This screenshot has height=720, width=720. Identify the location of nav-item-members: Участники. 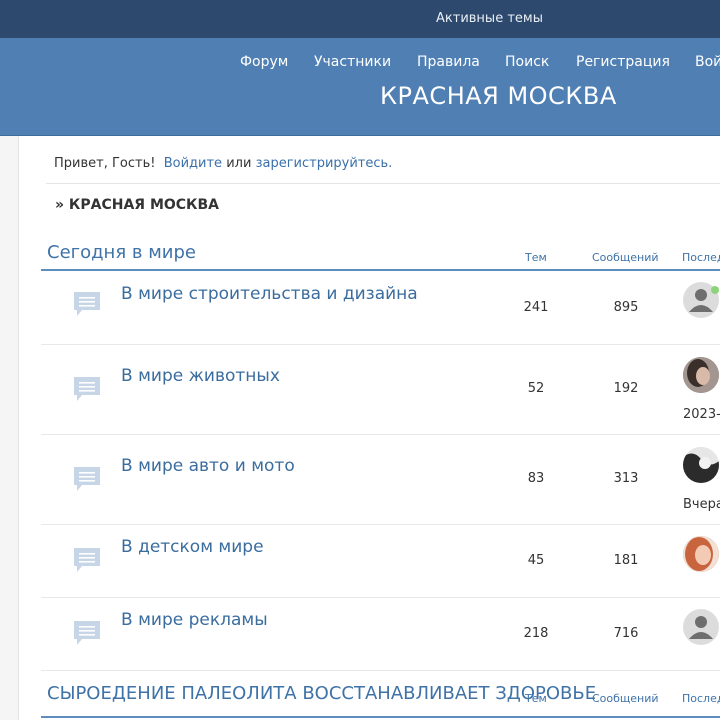
(352, 62).